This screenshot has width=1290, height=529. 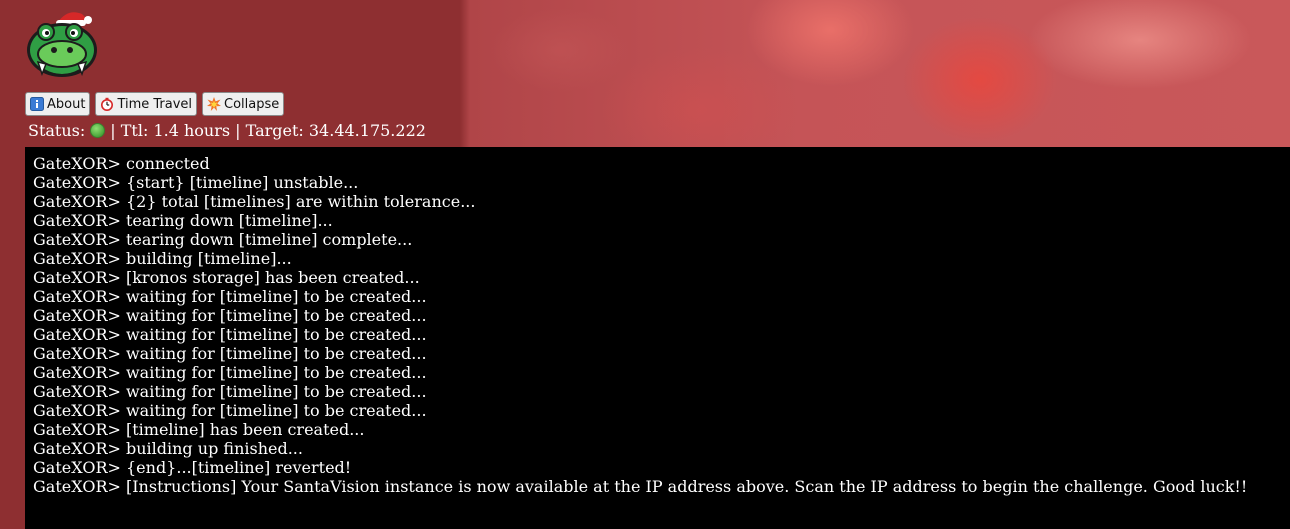 What do you see at coordinates (57, 130) in the screenshot?
I see `status-label: Status:` at bounding box center [57, 130].